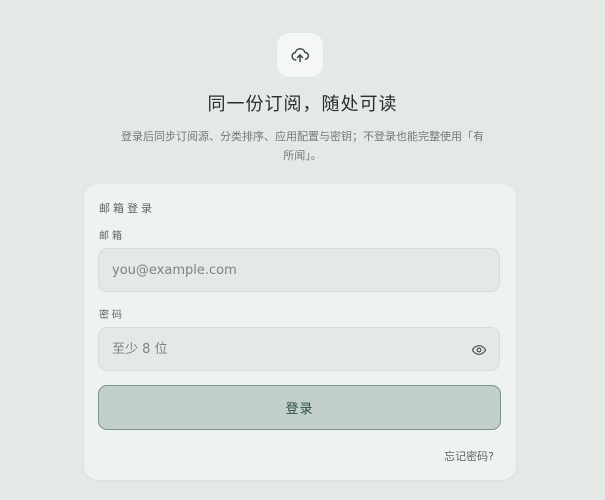 Image resolution: width=605 pixels, height=500 pixels. Describe the element at coordinates (127, 208) in the screenshot. I see `login-section-title: 邮箱登录` at that location.